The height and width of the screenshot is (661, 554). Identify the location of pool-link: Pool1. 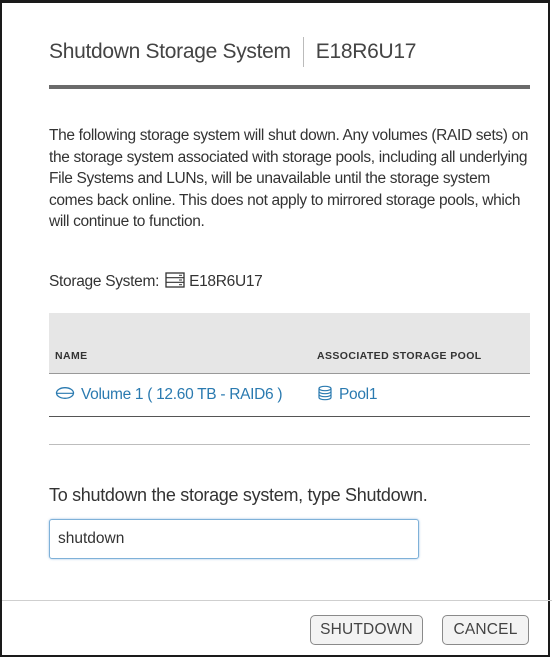
(358, 395).